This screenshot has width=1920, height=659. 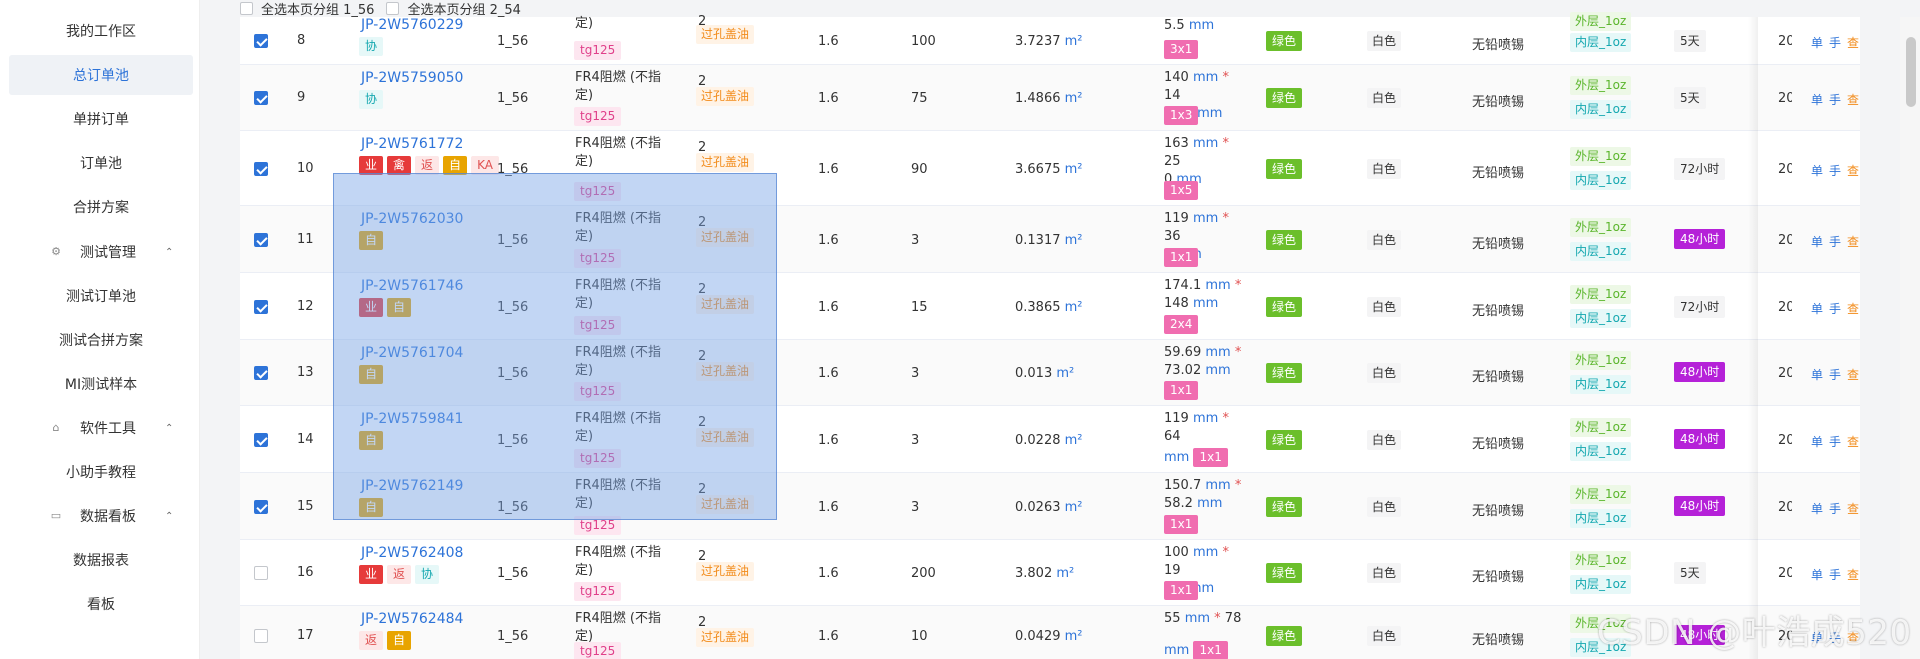 What do you see at coordinates (101, 119) in the screenshot?
I see `sidebar-item-single-orders: 单拼订单` at bounding box center [101, 119].